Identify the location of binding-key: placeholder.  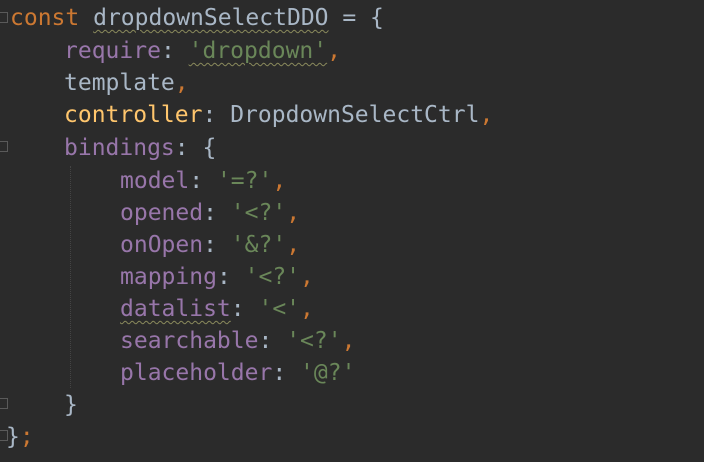
(196, 373).